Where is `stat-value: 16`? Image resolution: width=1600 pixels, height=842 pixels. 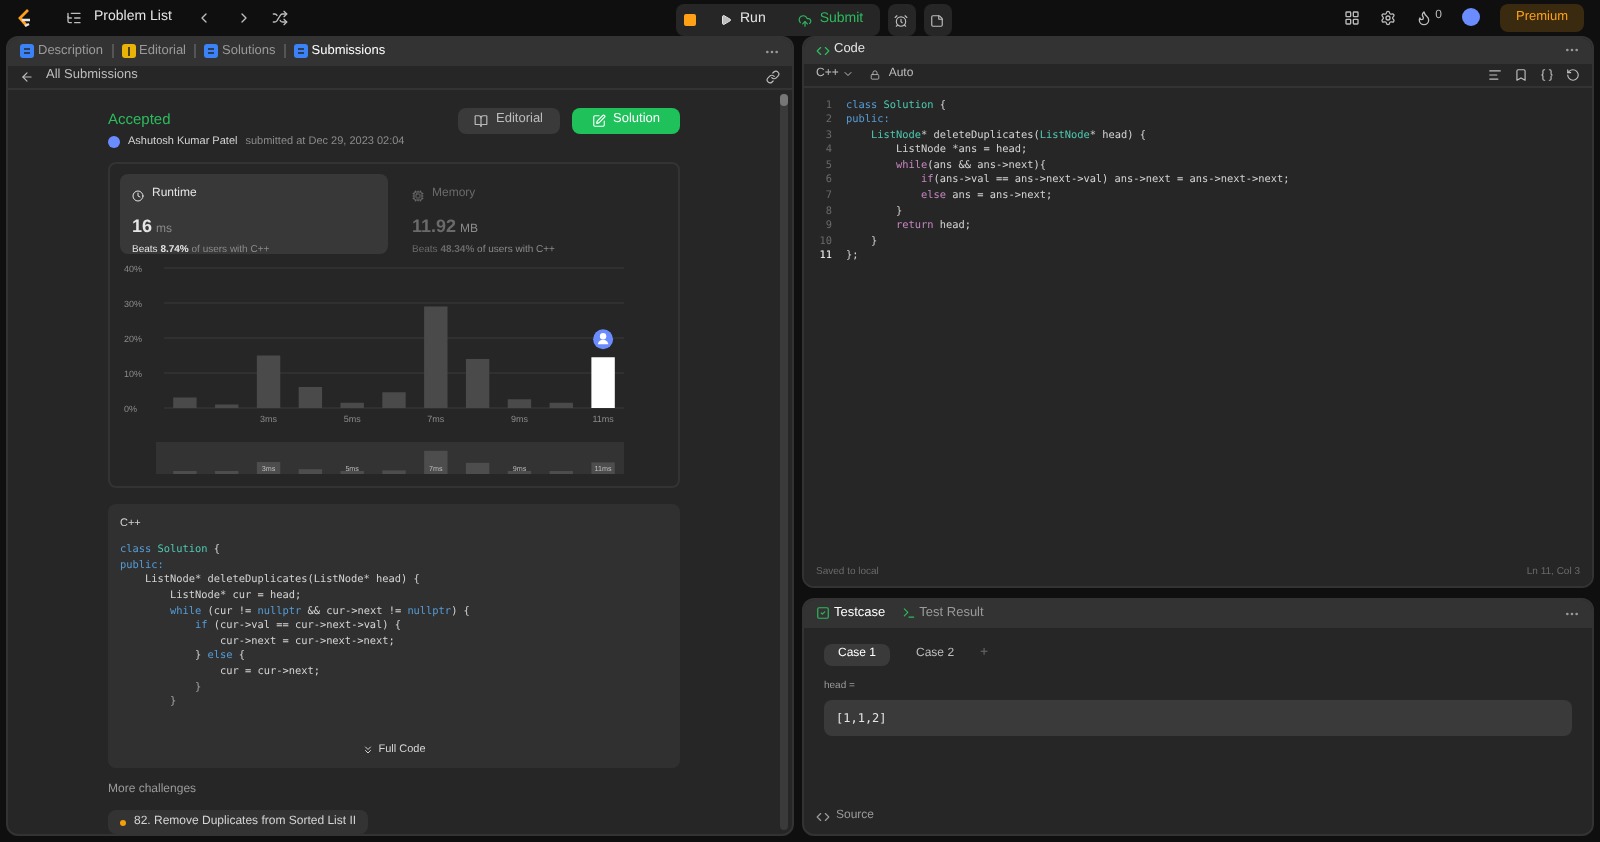 stat-value: 16 is located at coordinates (142, 227).